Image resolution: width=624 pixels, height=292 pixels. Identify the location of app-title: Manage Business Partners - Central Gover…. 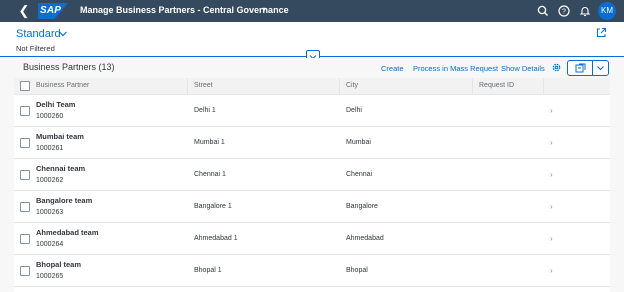
(184, 10).